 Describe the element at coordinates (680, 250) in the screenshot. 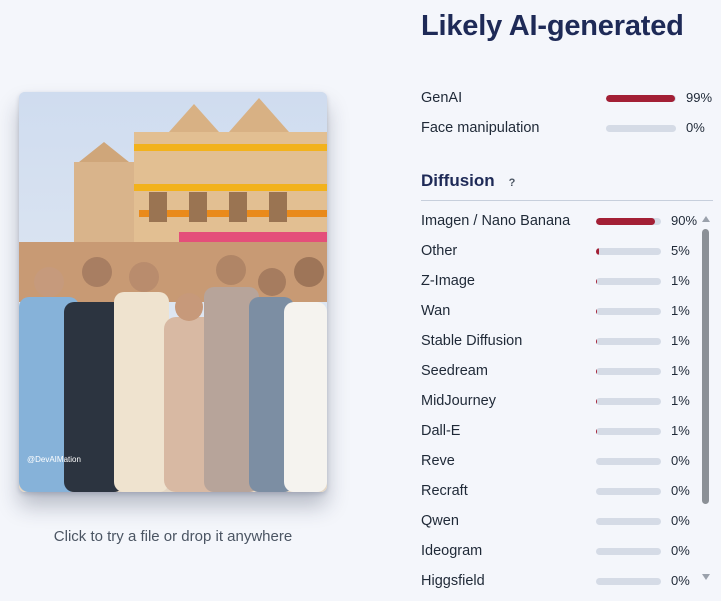

I see `model-percent: 5%` at that location.